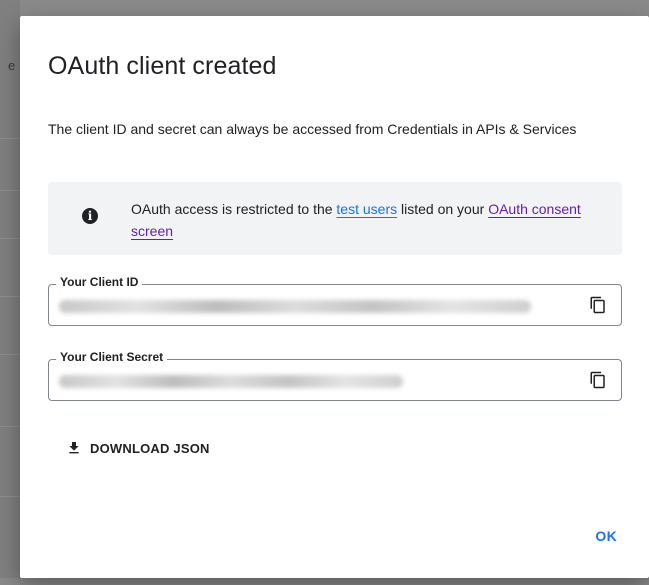 This screenshot has width=649, height=585. I want to click on download-json-label: DOWNLOAD JSON, so click(150, 448).